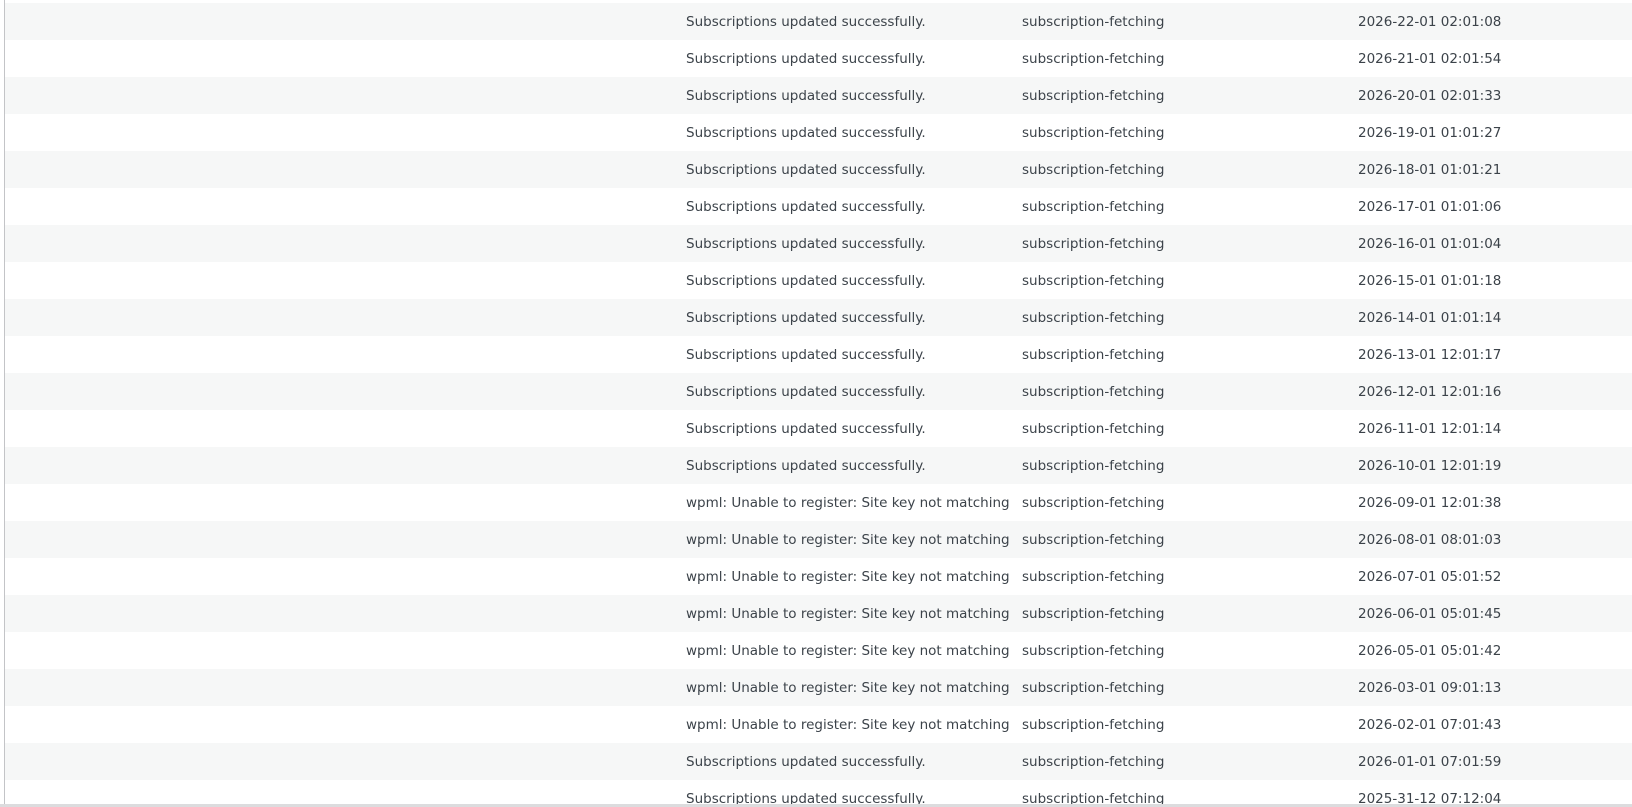 The height and width of the screenshot is (807, 1632). I want to click on log-date: 2026-15-01 01:01:18, so click(1430, 280).